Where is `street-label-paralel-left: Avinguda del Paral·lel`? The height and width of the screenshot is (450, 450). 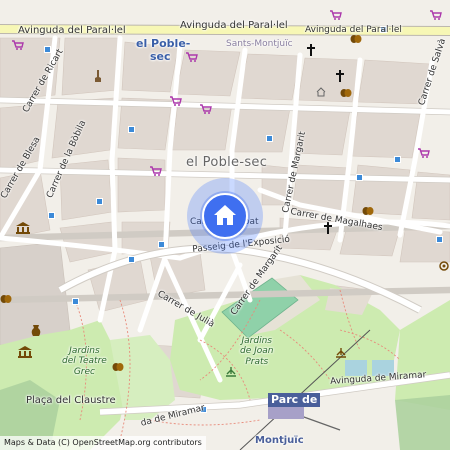
street-label-paralel-left: Avinguda del Paral·lel is located at coordinates (72, 30).